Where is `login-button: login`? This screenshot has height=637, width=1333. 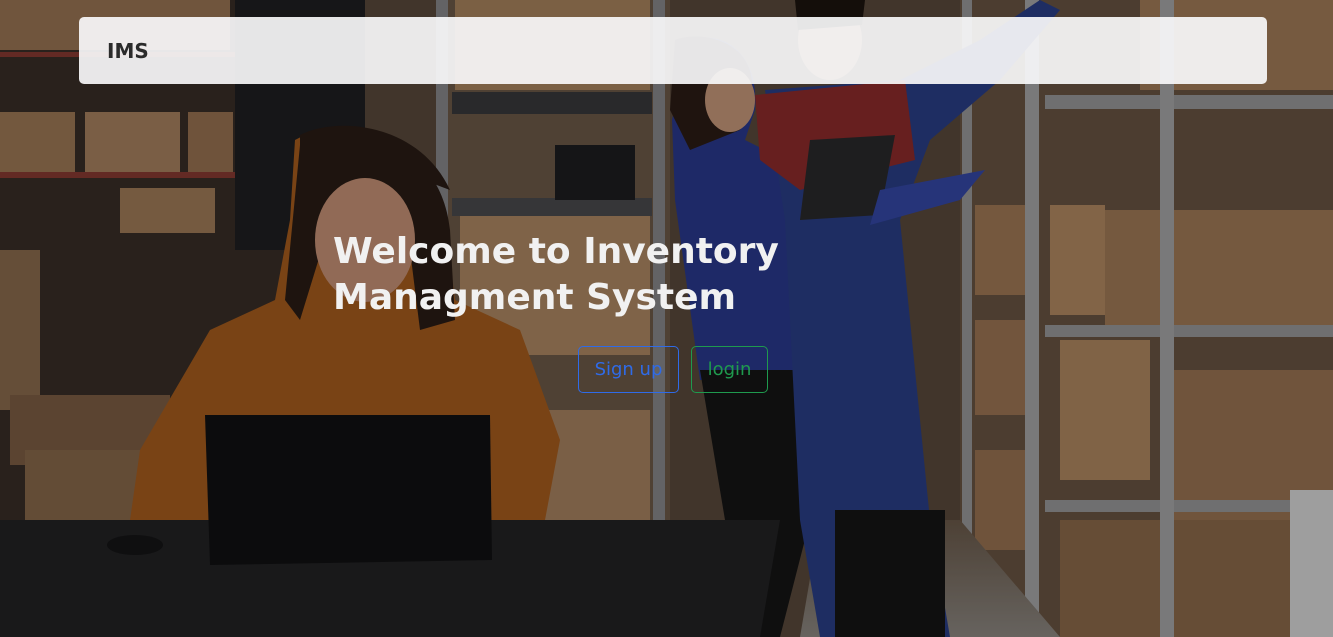
login-button: login is located at coordinates (729, 369).